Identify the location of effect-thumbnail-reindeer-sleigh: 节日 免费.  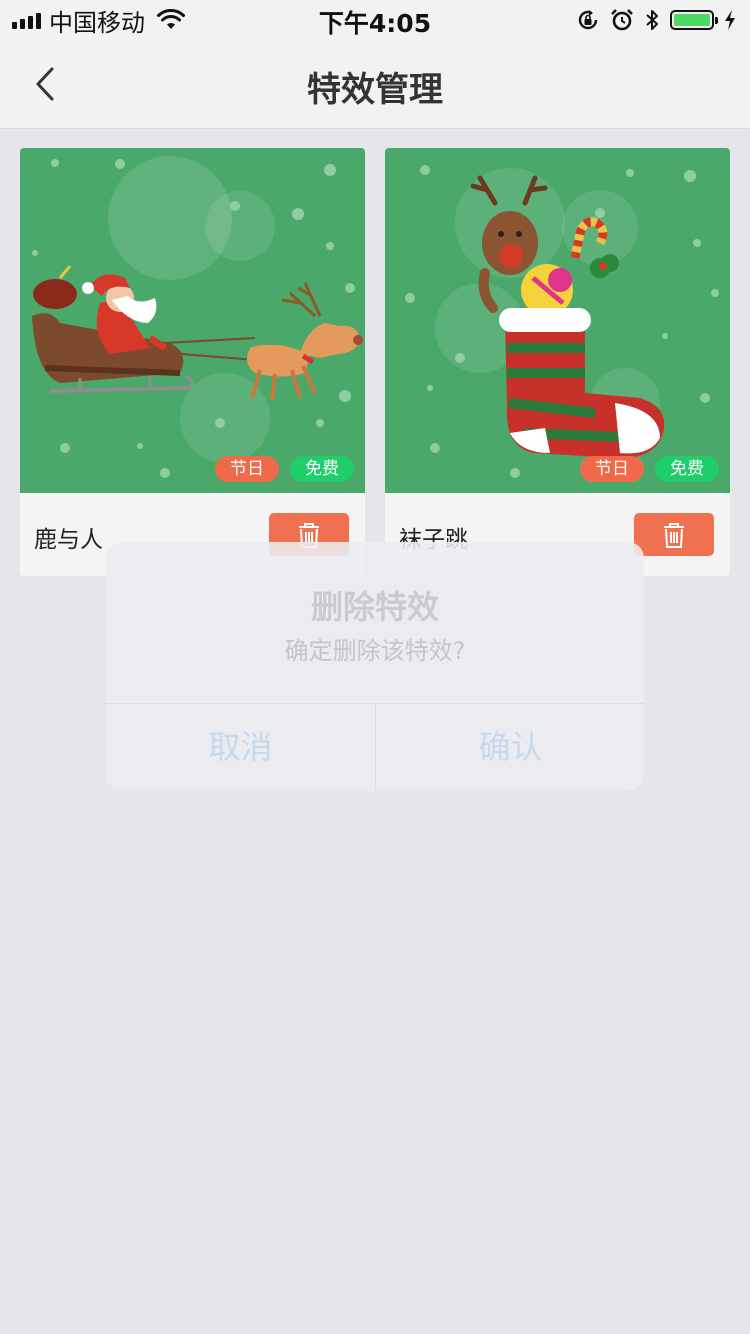
(192, 320).